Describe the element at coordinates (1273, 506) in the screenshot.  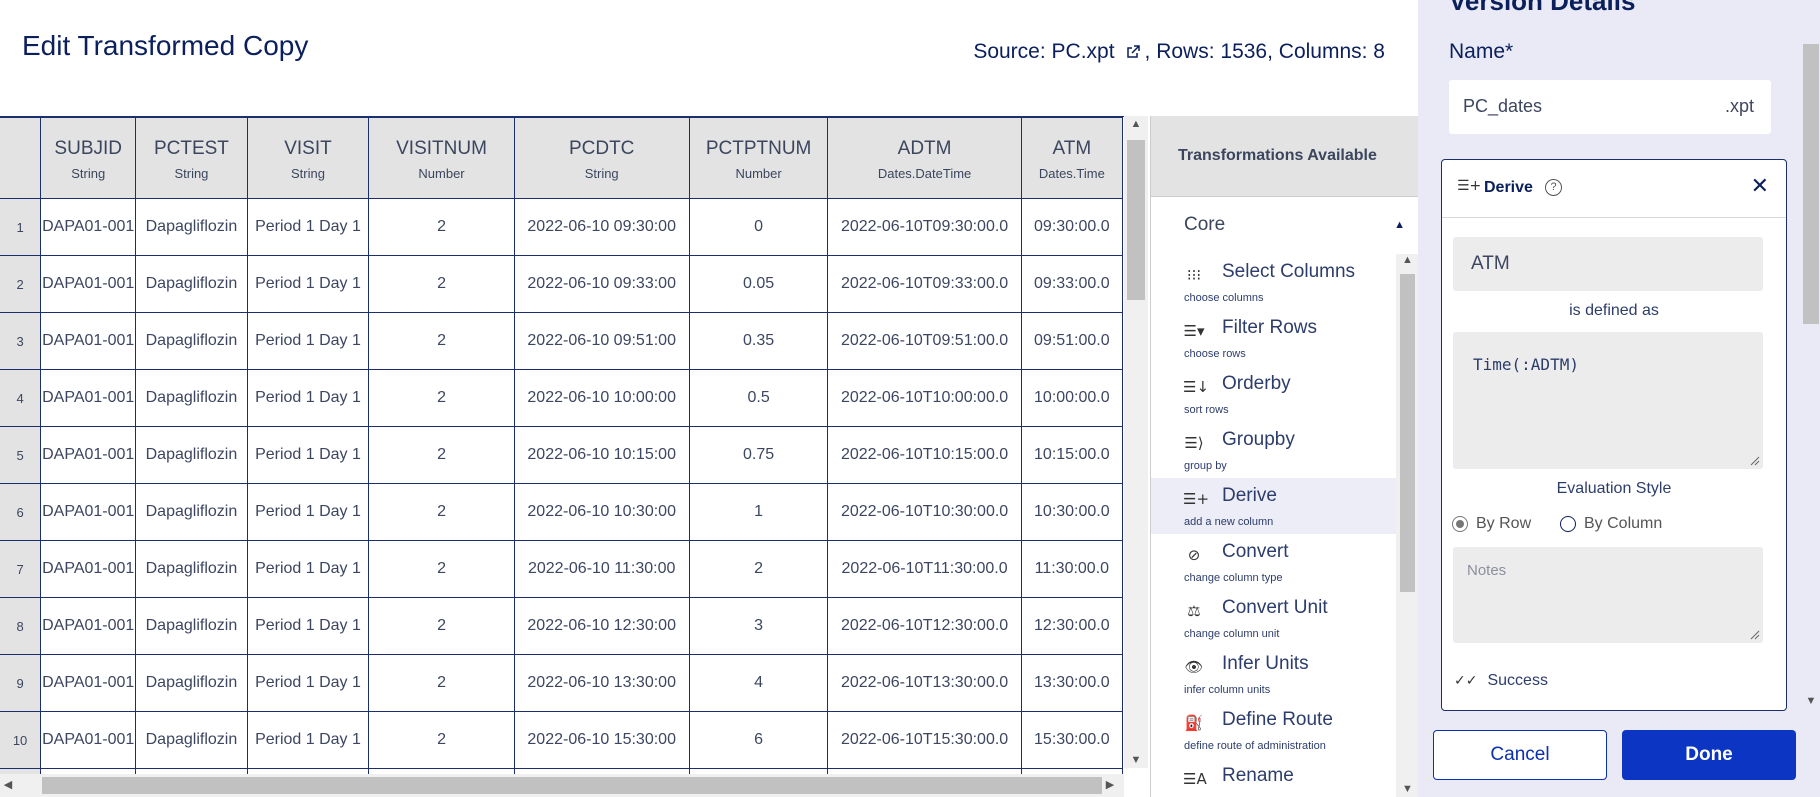
I see `transformation-item: ☰+ Derive add a new column` at that location.